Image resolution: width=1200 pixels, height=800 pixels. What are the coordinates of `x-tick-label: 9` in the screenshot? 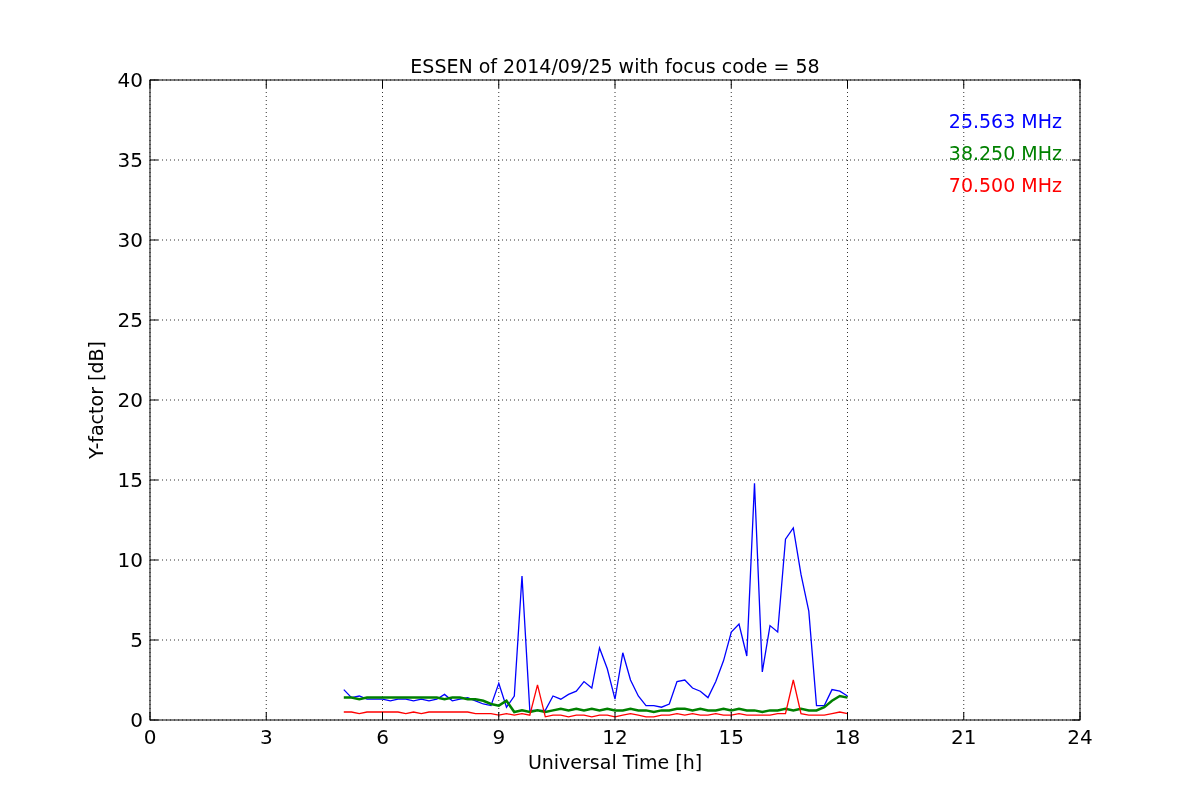 It's located at (499, 737).